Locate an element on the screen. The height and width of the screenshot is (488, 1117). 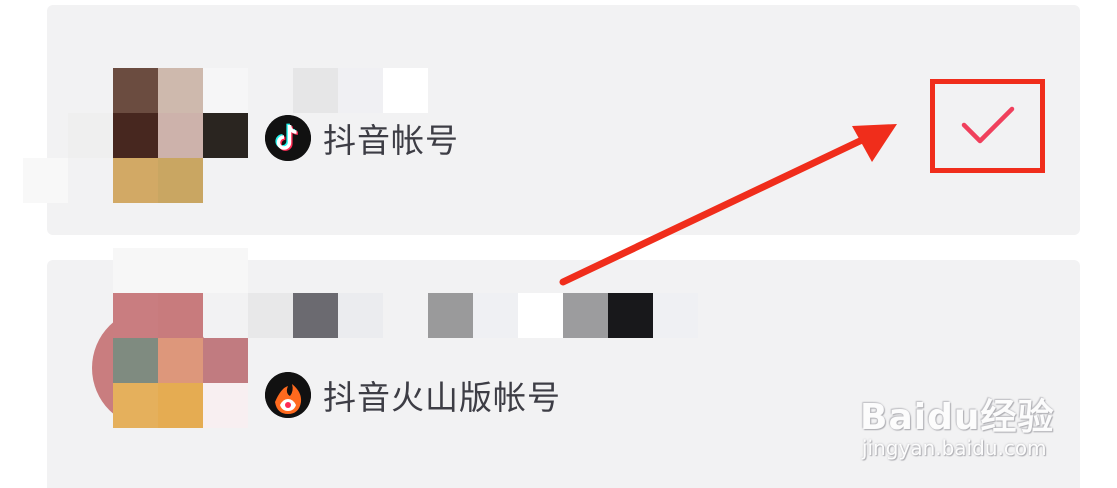
account-row-huoshan: 抖音火山版帐号 is located at coordinates (413, 395).